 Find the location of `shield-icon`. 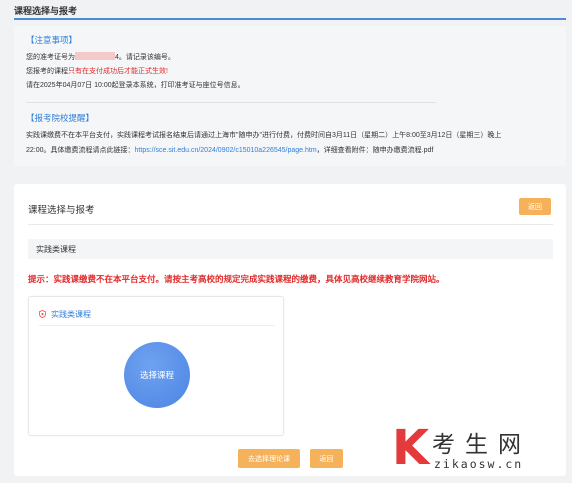

shield-icon is located at coordinates (42, 314).